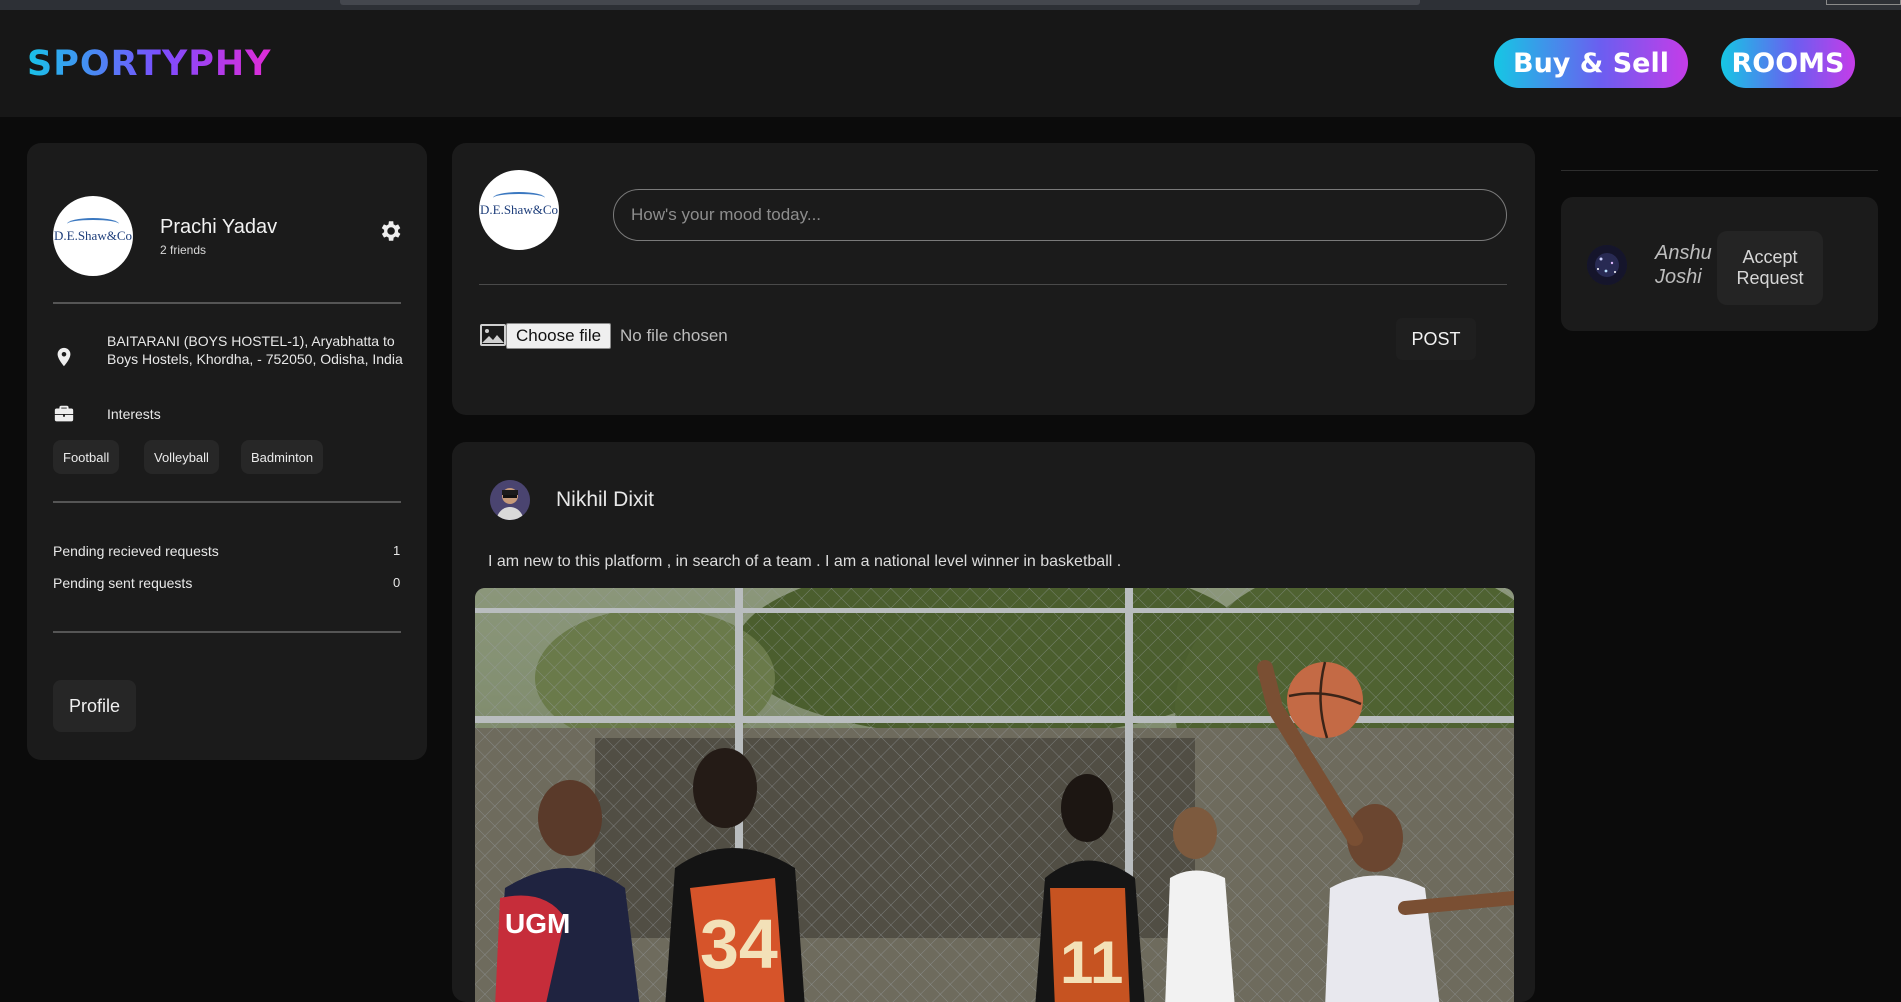  What do you see at coordinates (123, 583) in the screenshot?
I see `pending-sent-label: Pending sent requests` at bounding box center [123, 583].